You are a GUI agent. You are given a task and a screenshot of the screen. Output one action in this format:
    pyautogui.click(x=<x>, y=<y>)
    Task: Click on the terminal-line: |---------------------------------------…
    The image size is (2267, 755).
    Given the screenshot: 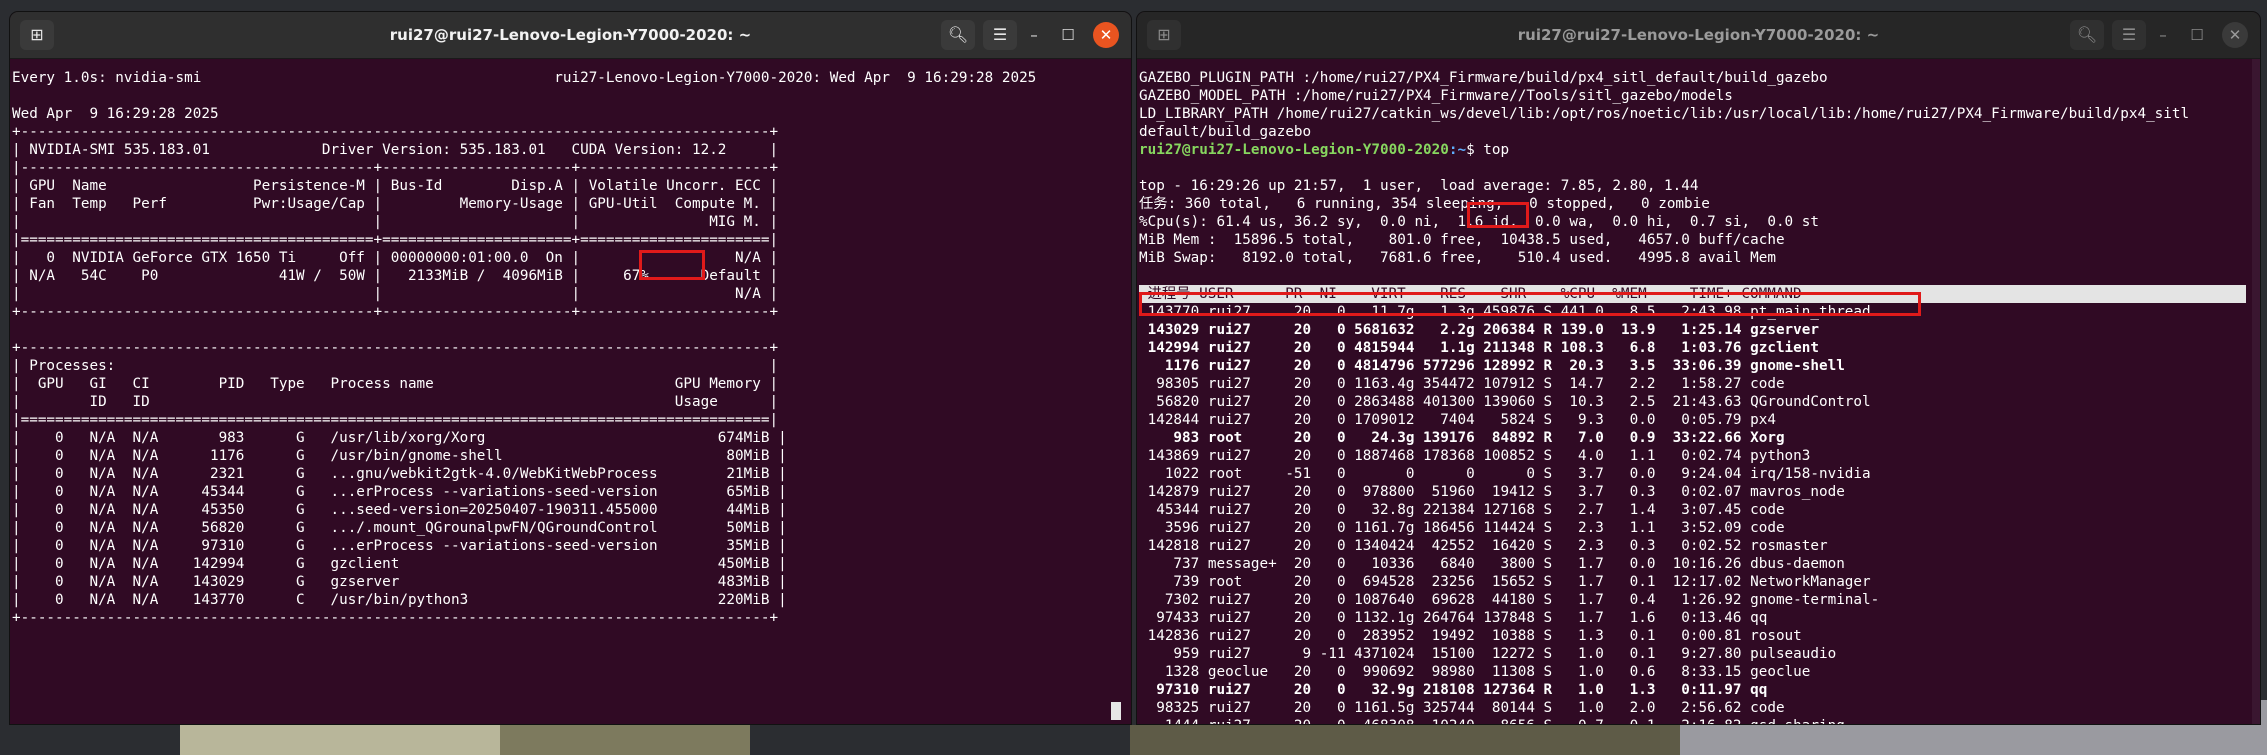 What is the action you would take?
    pyautogui.click(x=395, y=168)
    